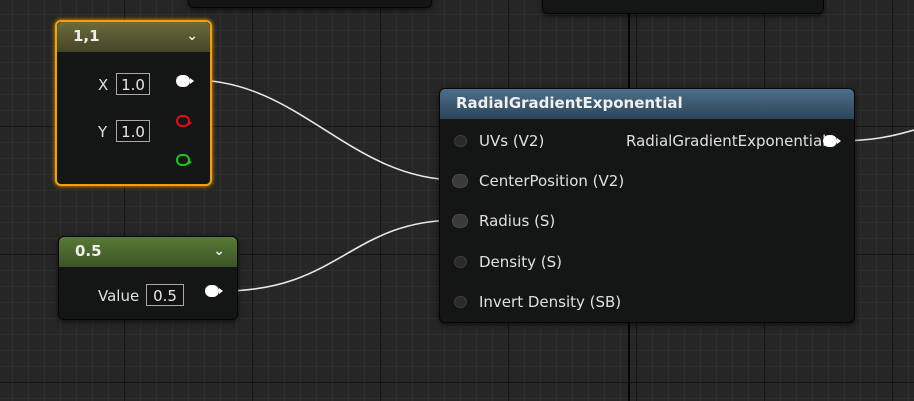  Describe the element at coordinates (185, 81) in the screenshot. I see `vector-output-pin` at that location.